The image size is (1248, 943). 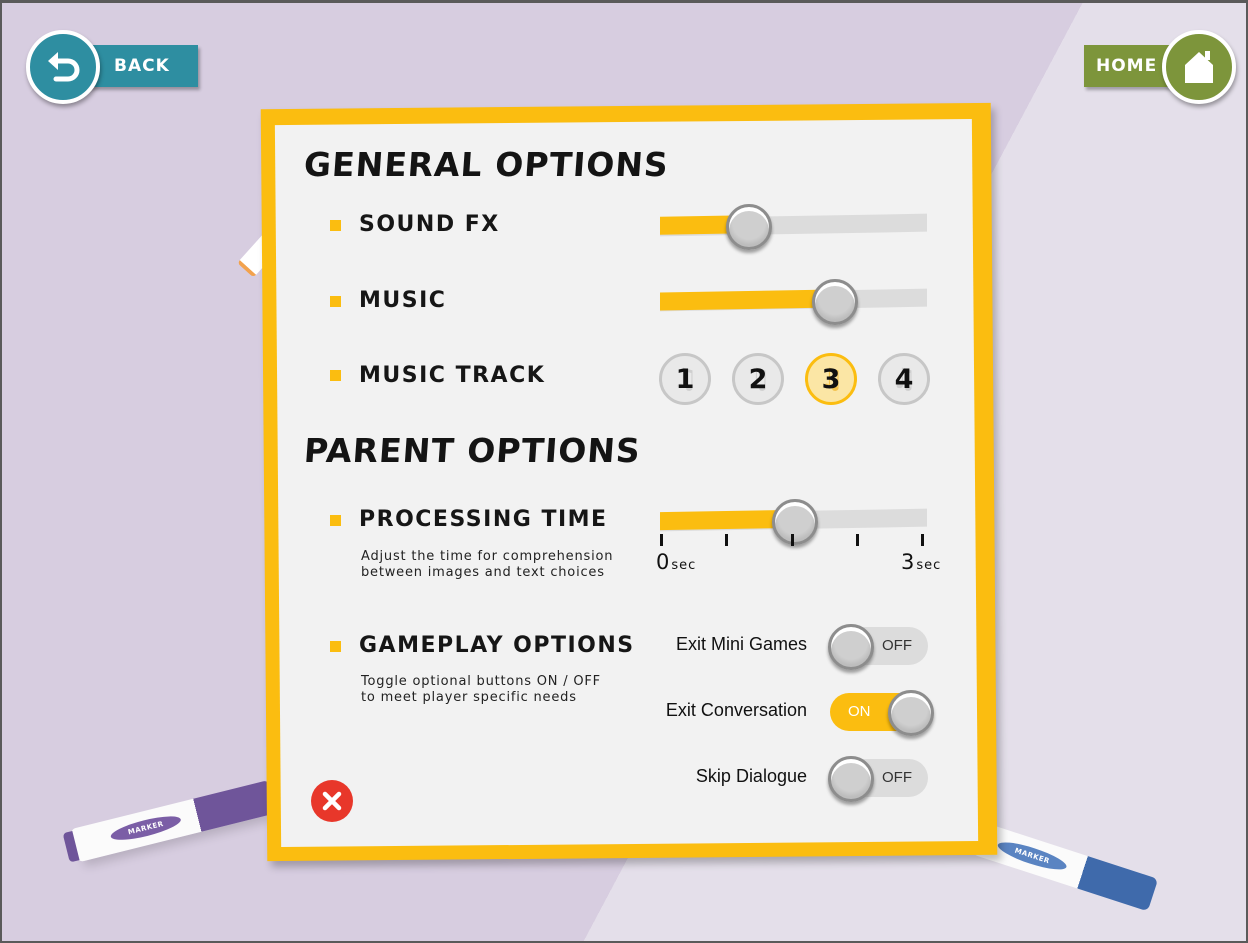 What do you see at coordinates (878, 779) in the screenshot?
I see `skip-dialogue-toggle: OFF` at bounding box center [878, 779].